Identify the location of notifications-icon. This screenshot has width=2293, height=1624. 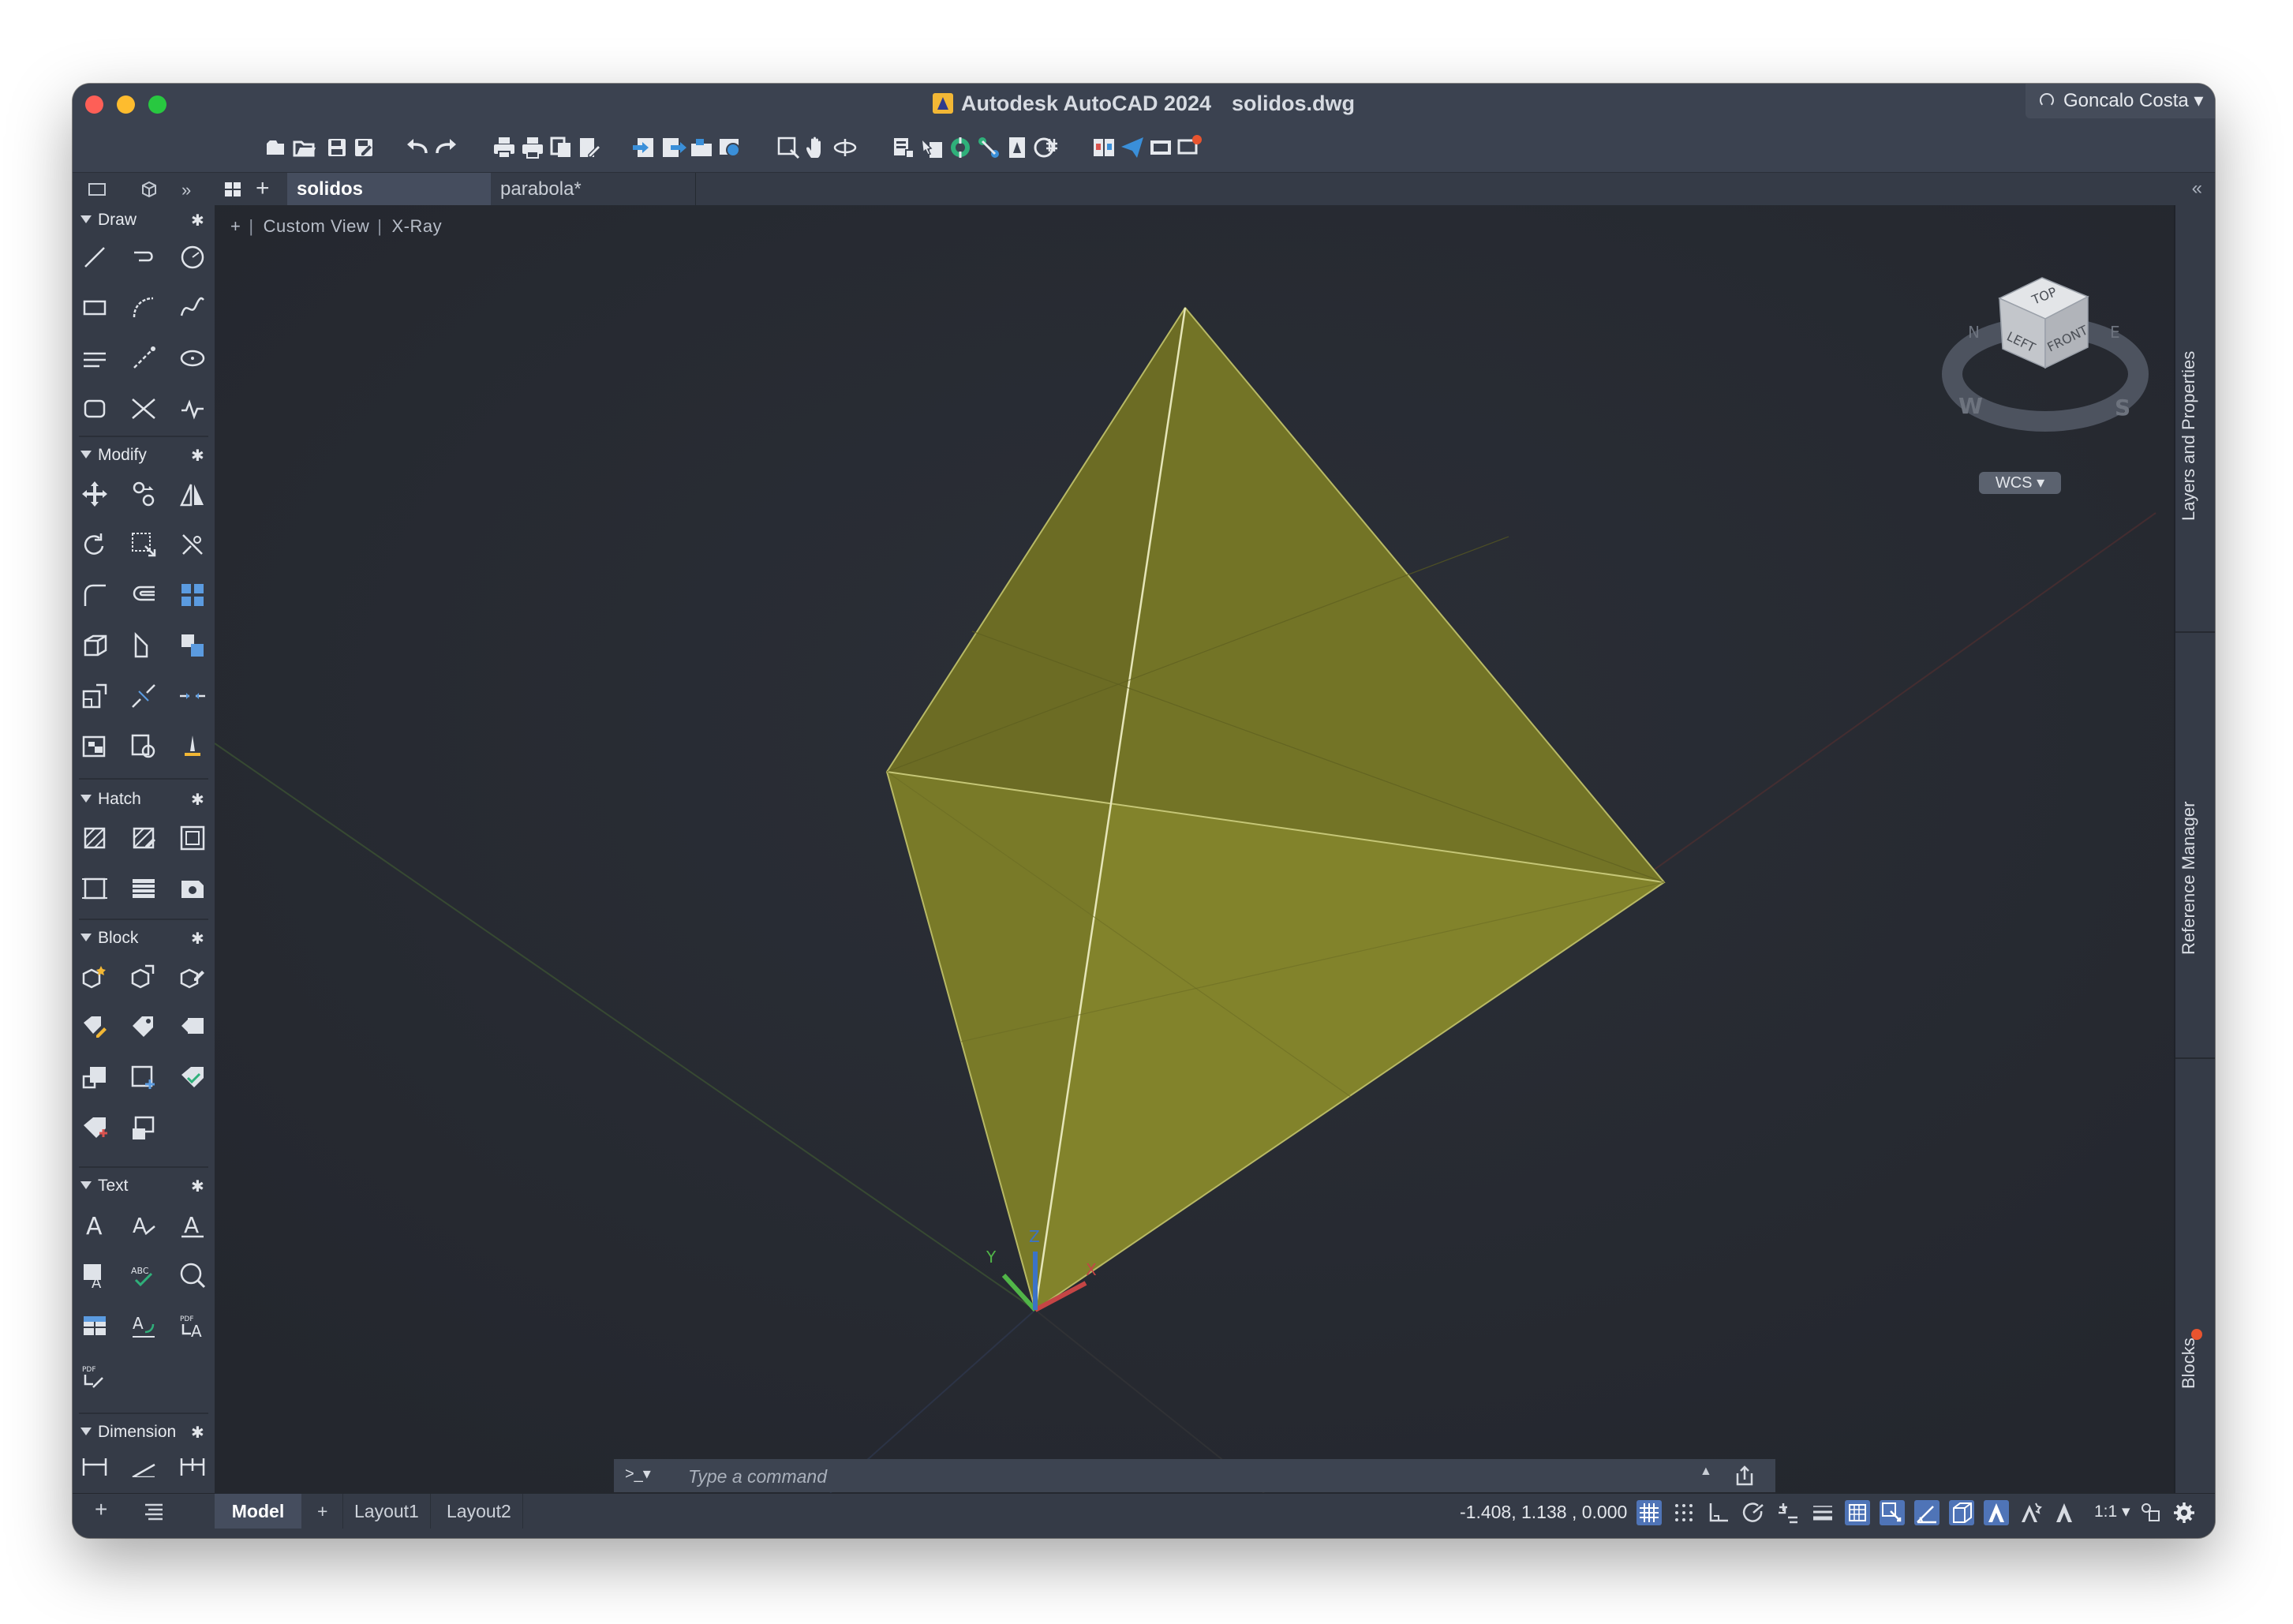
(1189, 147).